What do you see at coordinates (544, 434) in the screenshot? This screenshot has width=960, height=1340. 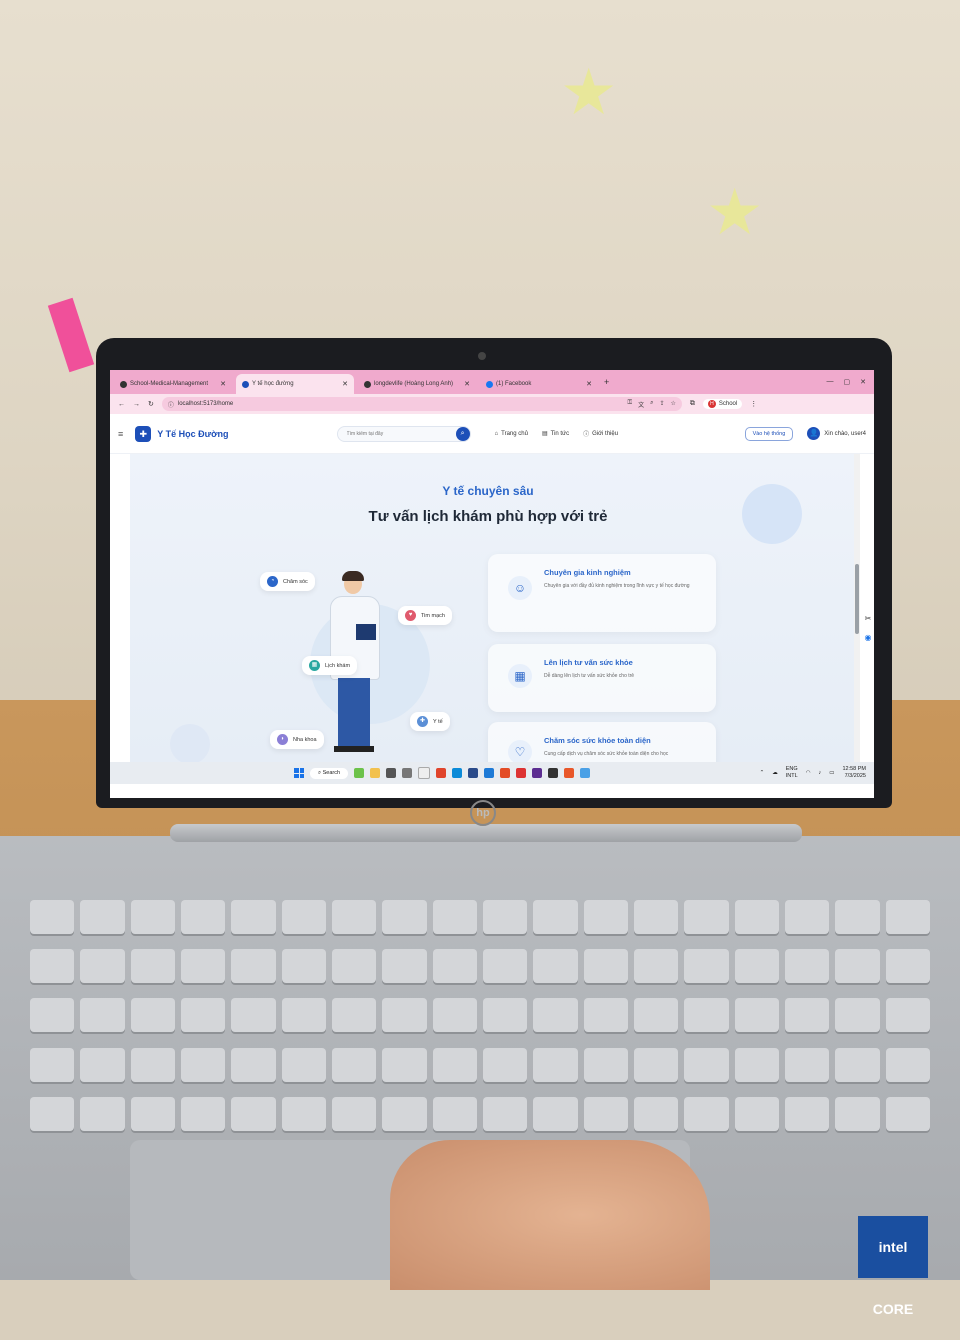 I see `news-icon: ▤` at bounding box center [544, 434].